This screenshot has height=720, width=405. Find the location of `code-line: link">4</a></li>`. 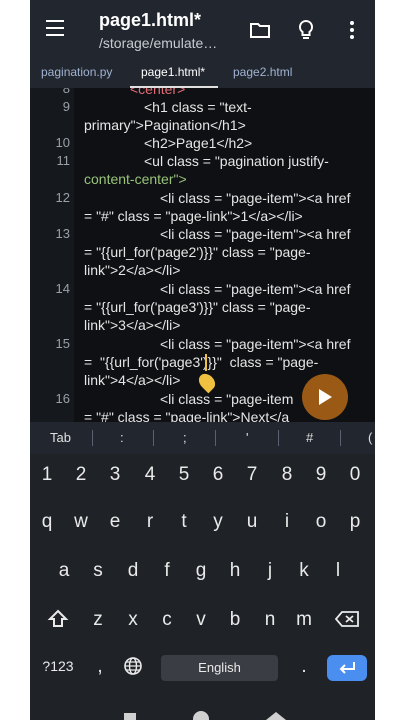

code-line: link">4</a></li> is located at coordinates (132, 380).